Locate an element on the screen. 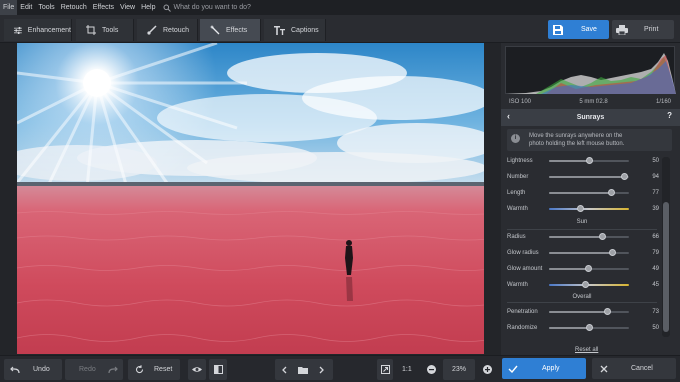  menu-tools: Tools is located at coordinates (46, 7).